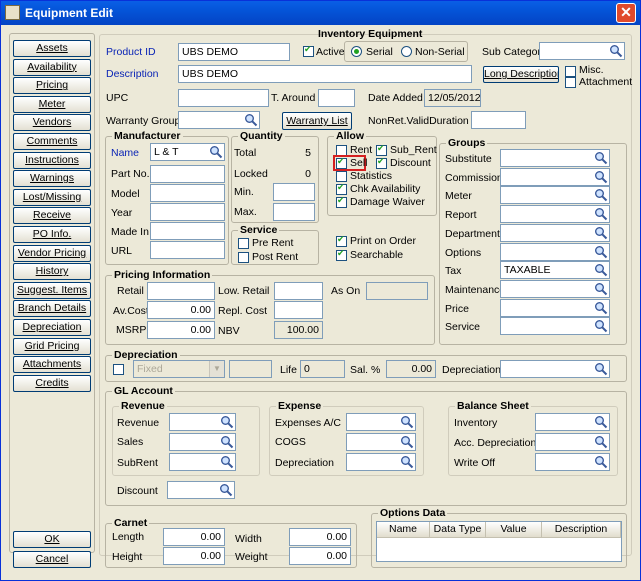  What do you see at coordinates (202, 462) in the screenshot?
I see `gl-subrent-field` at bounding box center [202, 462].